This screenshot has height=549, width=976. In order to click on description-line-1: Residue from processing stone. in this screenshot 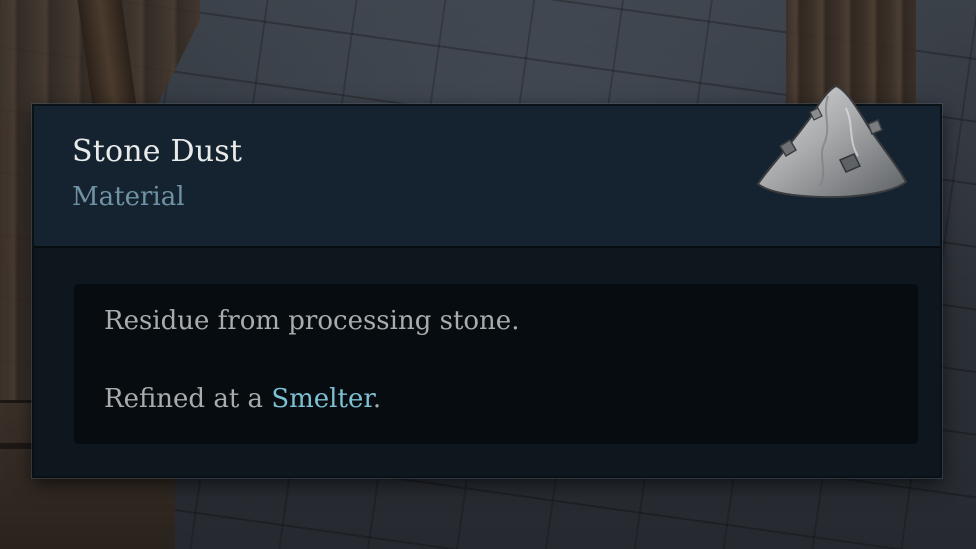, I will do `click(312, 321)`.